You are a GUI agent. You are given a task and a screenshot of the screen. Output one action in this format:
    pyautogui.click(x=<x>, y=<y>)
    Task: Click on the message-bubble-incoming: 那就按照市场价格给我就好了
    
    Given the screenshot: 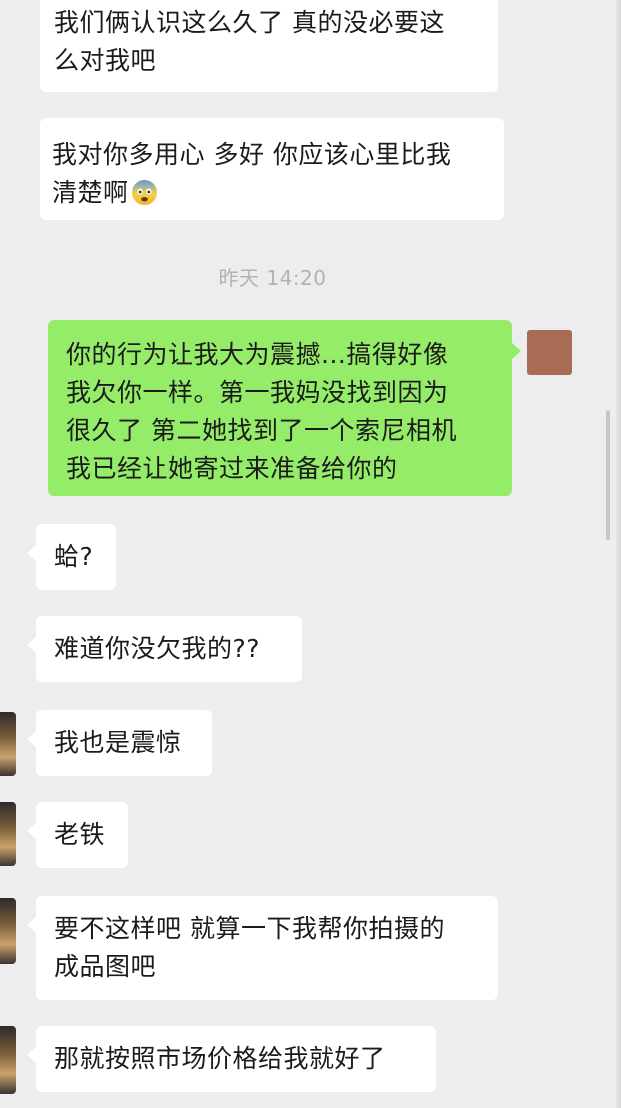 What is the action you would take?
    pyautogui.click(x=231, y=1059)
    